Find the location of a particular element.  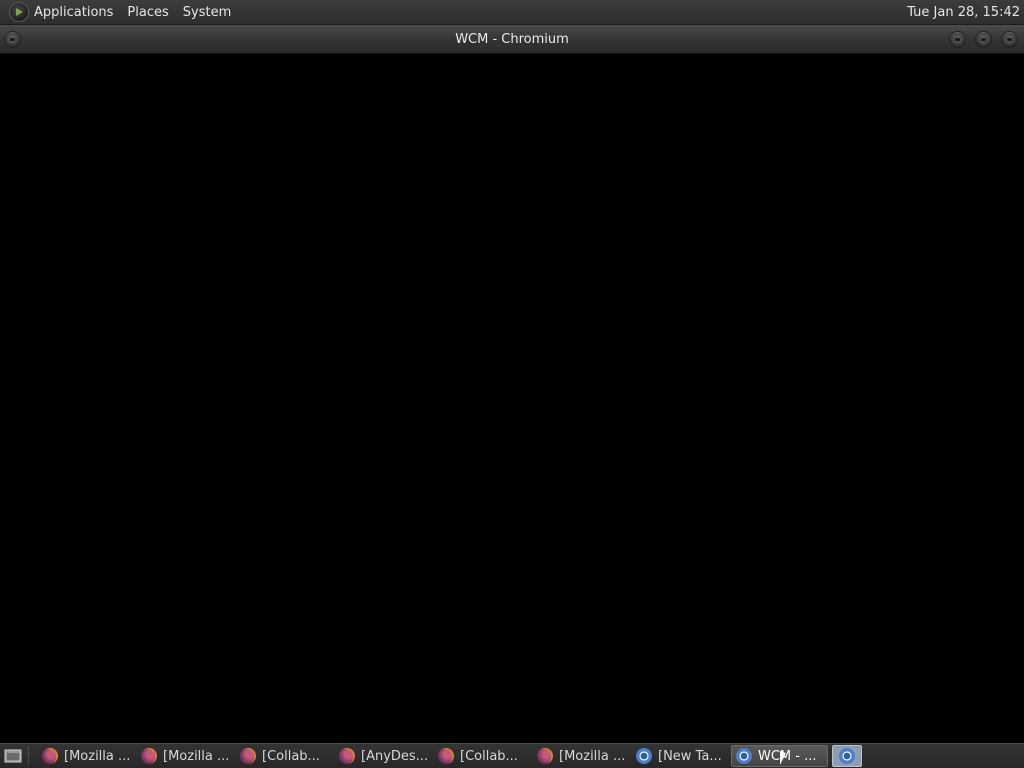

desktop-icon is located at coordinates (13, 756).